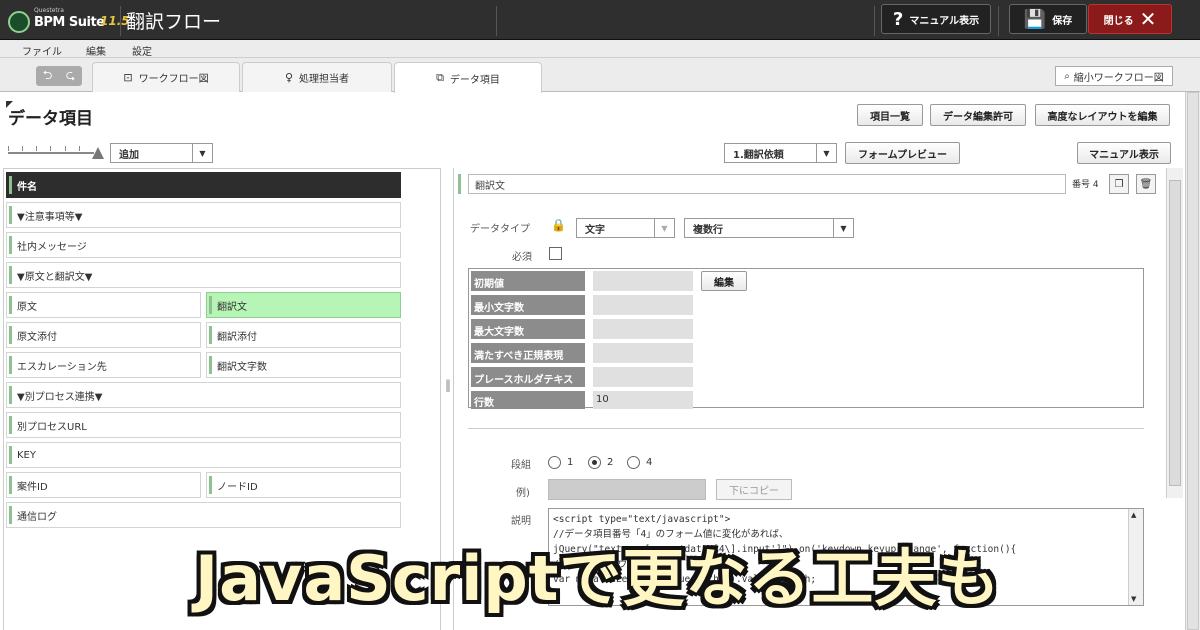 Image resolution: width=1200 pixels, height=630 pixels. What do you see at coordinates (96, 50) in the screenshot?
I see `menu-edit: 編集` at bounding box center [96, 50].